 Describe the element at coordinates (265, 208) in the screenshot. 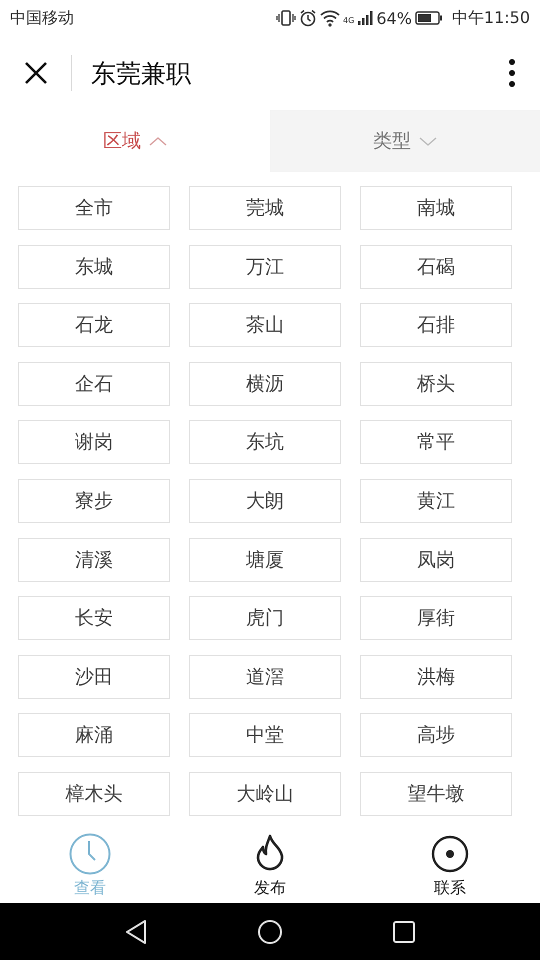

I see `area-option: 莞城` at that location.